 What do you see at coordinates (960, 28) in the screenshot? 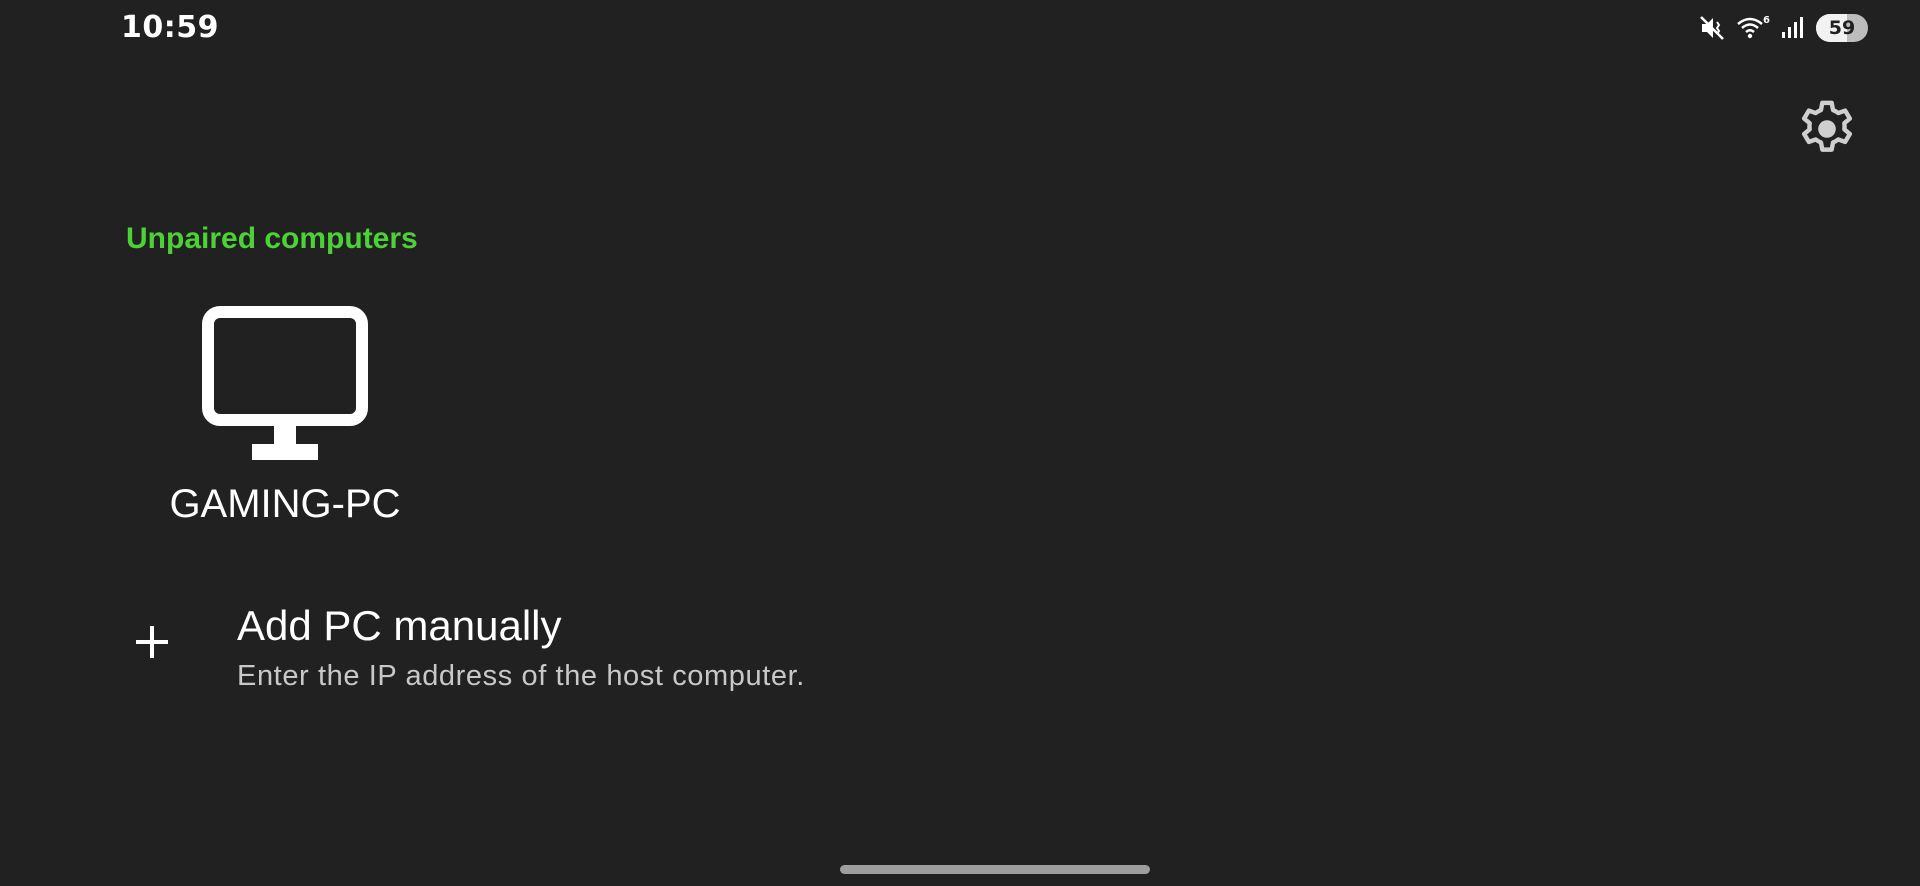
I see `status-bar: 10:59 6 59` at bounding box center [960, 28].